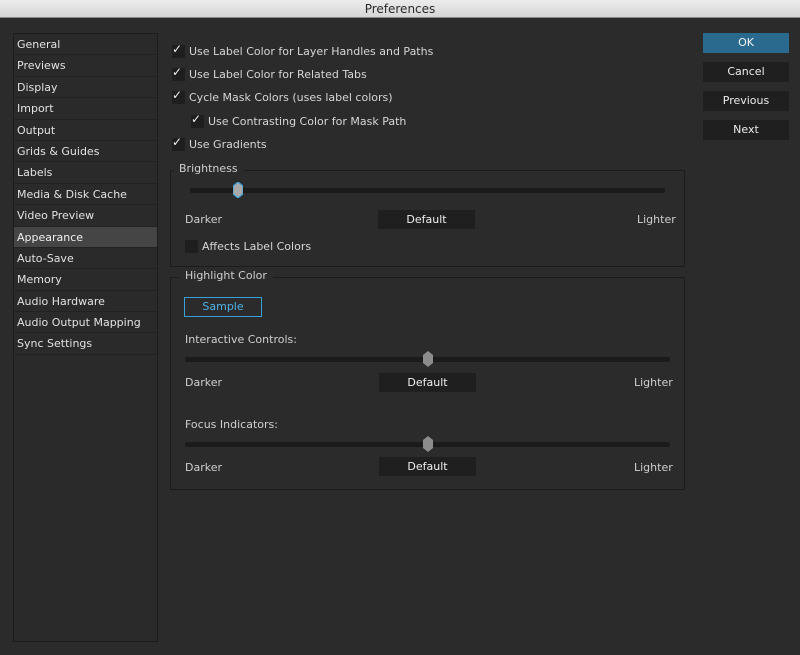 The width and height of the screenshot is (800, 655). I want to click on brightness-slider, so click(427, 190).